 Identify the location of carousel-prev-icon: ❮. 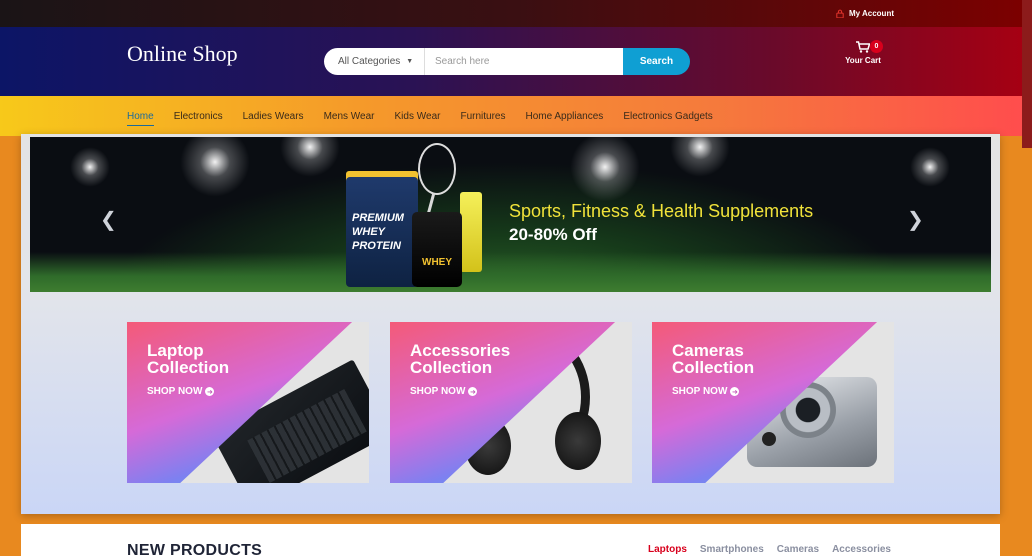
(108, 219).